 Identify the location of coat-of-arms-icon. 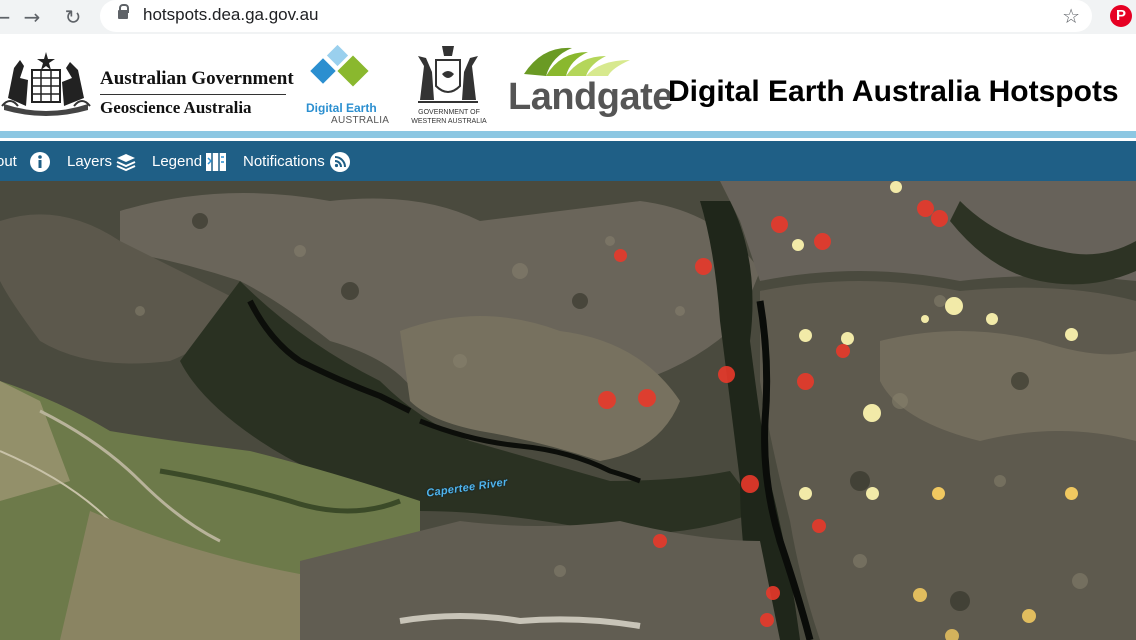
(46, 84).